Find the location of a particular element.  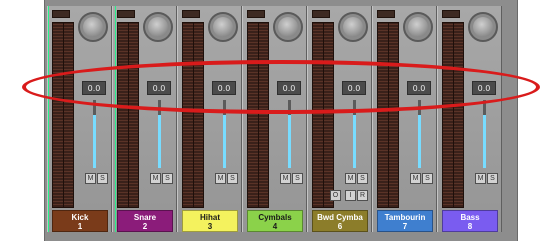

channel-strip: 0.0 M S Snare 2 is located at coordinates (144, 119).